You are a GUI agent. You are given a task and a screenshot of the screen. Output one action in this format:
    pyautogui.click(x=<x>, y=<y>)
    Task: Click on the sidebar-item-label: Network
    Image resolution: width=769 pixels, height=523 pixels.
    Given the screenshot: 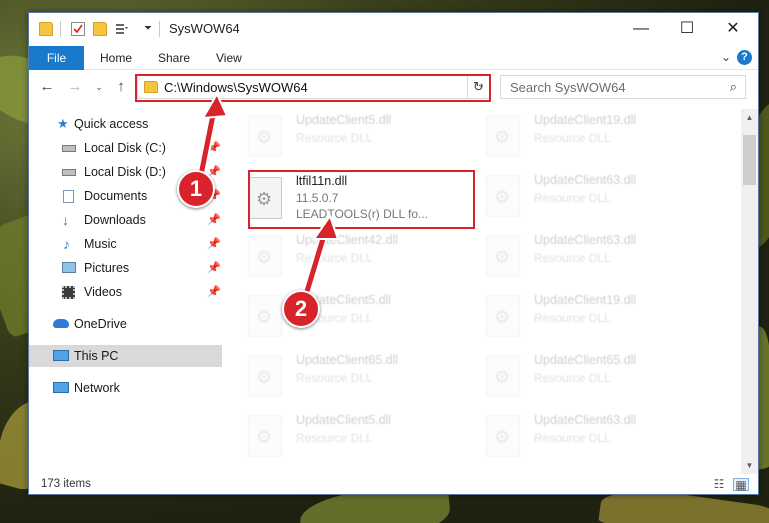 What is the action you would take?
    pyautogui.click(x=97, y=388)
    